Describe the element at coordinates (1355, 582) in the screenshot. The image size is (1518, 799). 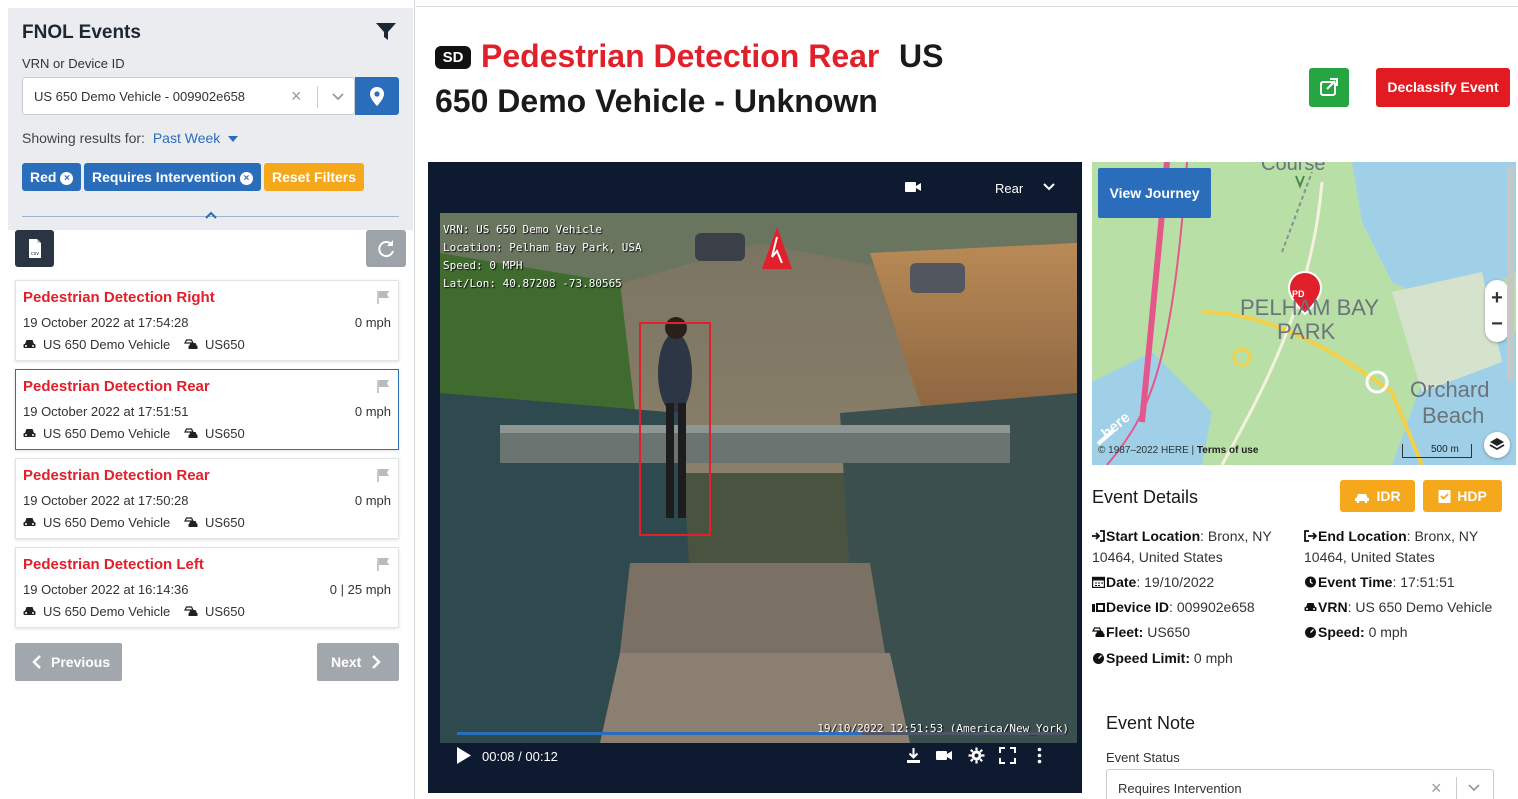
I see `event-time-label: Event Time` at that location.